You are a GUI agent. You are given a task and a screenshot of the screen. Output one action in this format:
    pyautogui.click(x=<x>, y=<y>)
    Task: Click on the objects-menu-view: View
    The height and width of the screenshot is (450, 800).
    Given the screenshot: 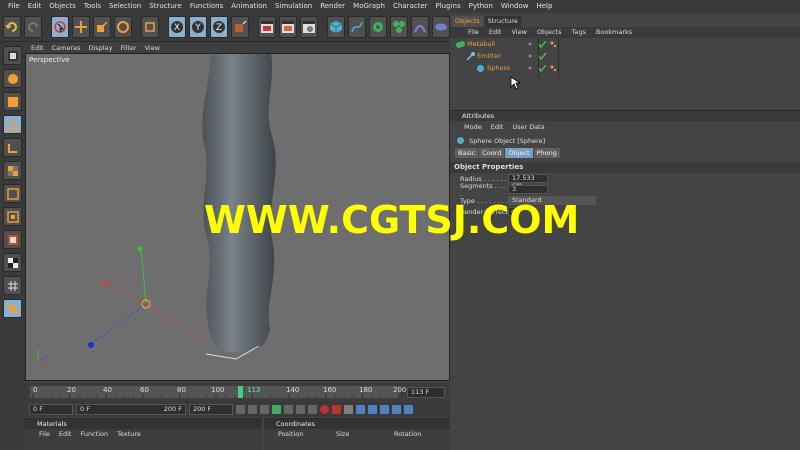 What is the action you would take?
    pyautogui.click(x=518, y=32)
    